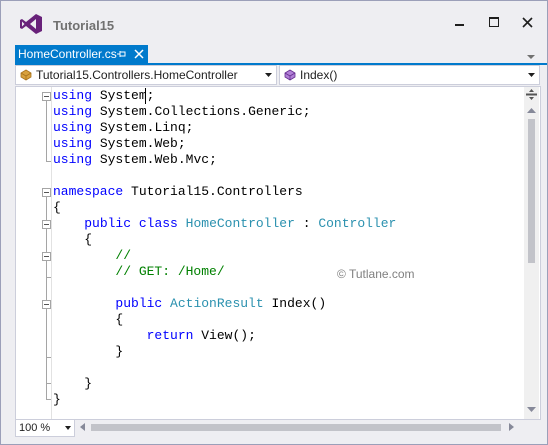  I want to click on collapse-namespace-toggle, so click(46, 192).